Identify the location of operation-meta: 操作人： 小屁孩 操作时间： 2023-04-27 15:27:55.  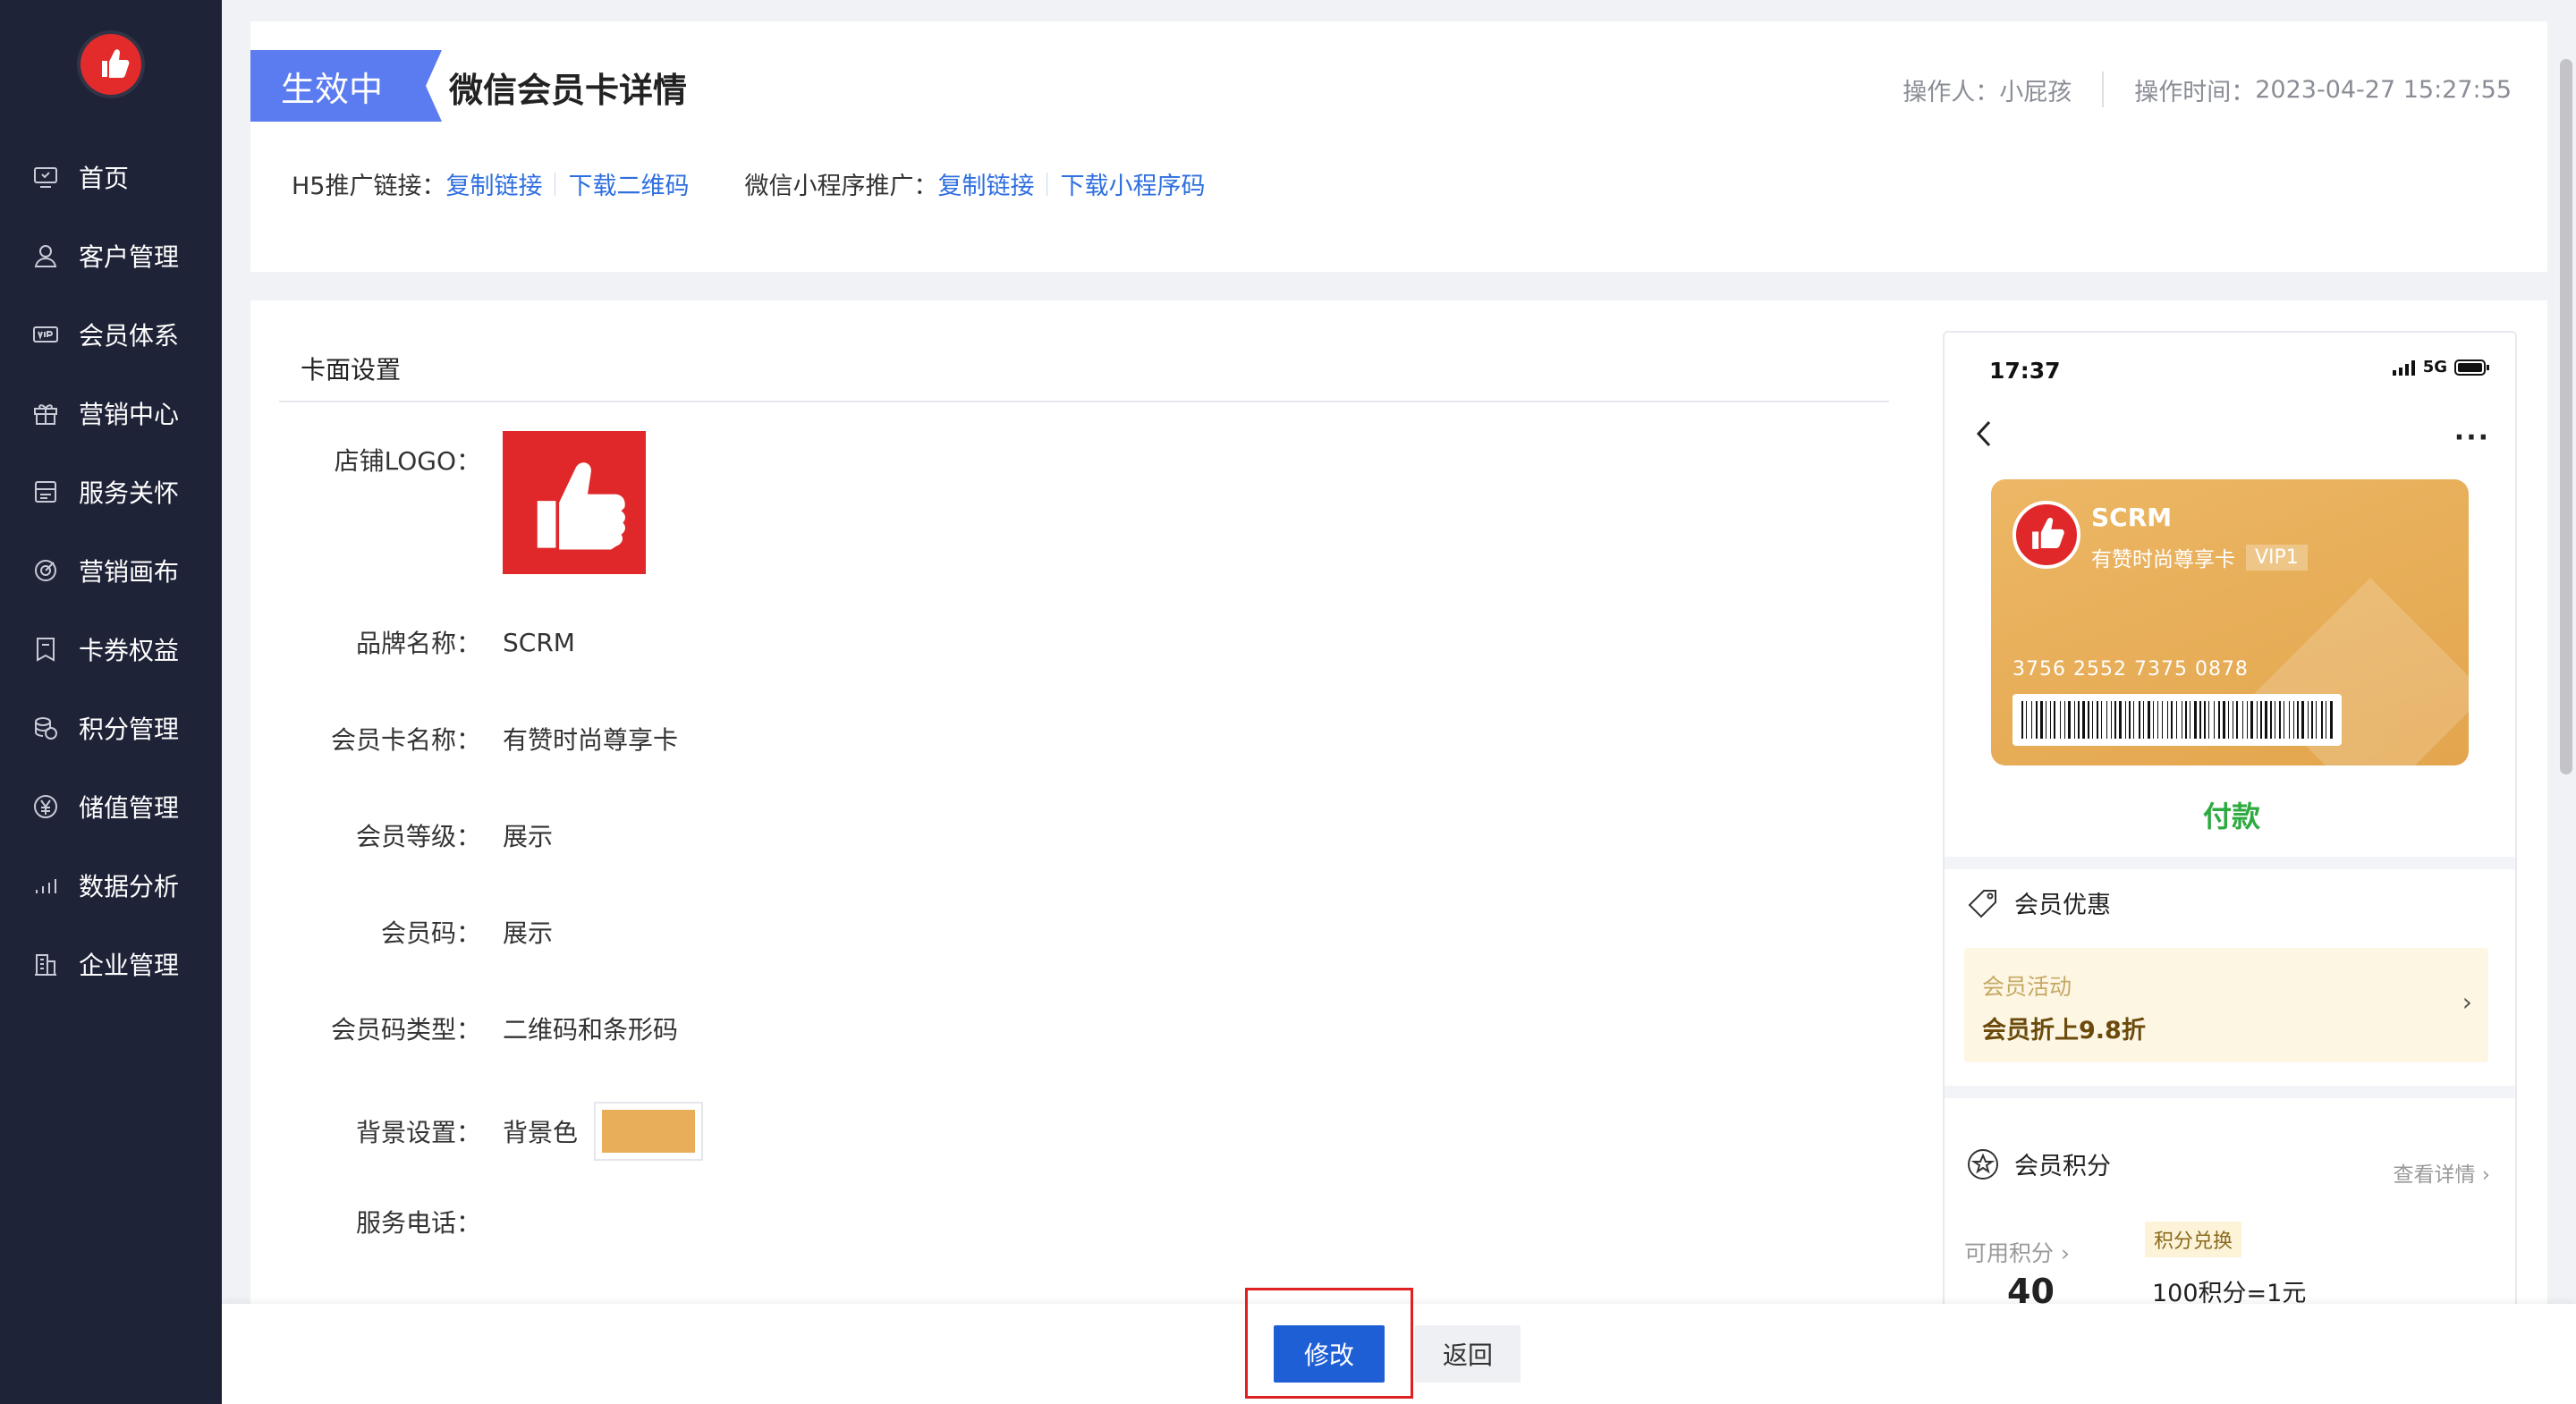
(2207, 89).